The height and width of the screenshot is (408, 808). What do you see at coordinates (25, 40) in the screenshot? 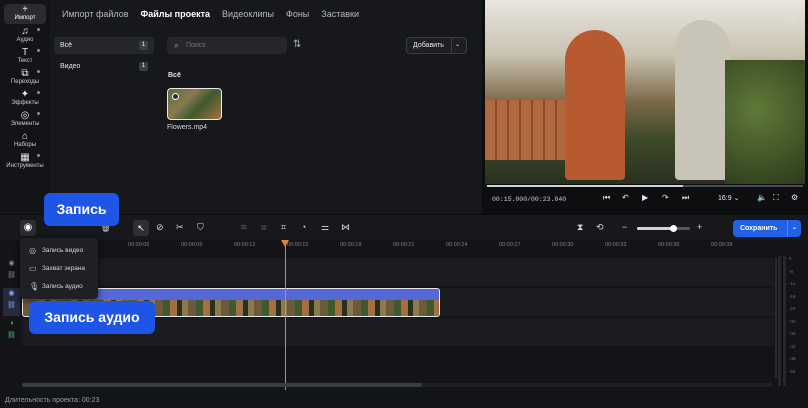
I see `rail-item-label: Аудио` at bounding box center [25, 40].